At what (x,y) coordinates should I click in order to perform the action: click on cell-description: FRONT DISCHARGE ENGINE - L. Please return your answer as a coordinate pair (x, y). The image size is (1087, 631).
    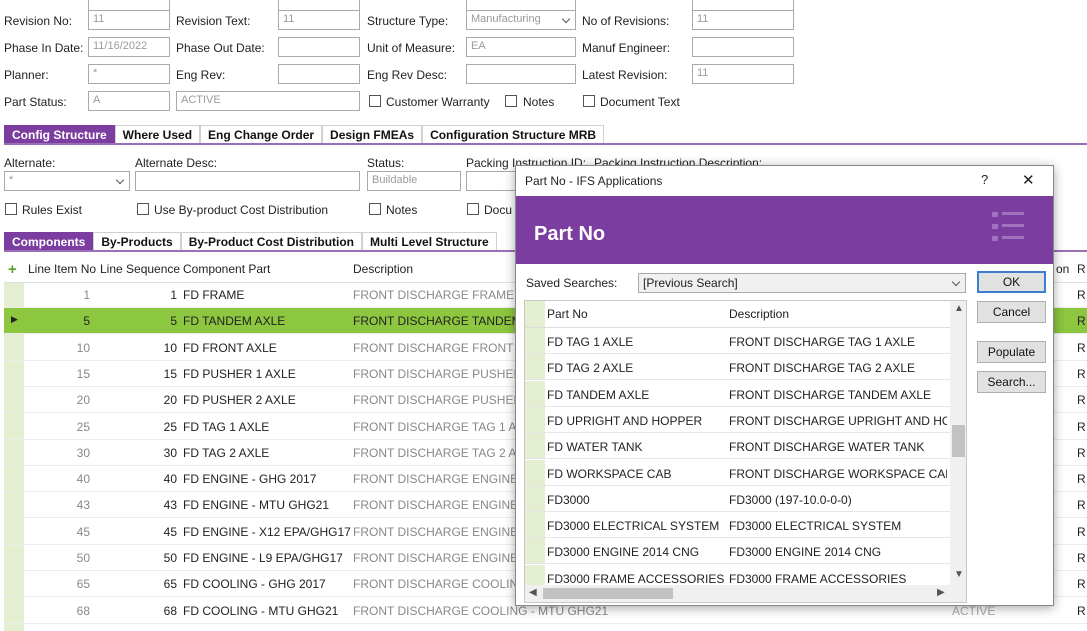
    Looking at the image, I should click on (444, 558).